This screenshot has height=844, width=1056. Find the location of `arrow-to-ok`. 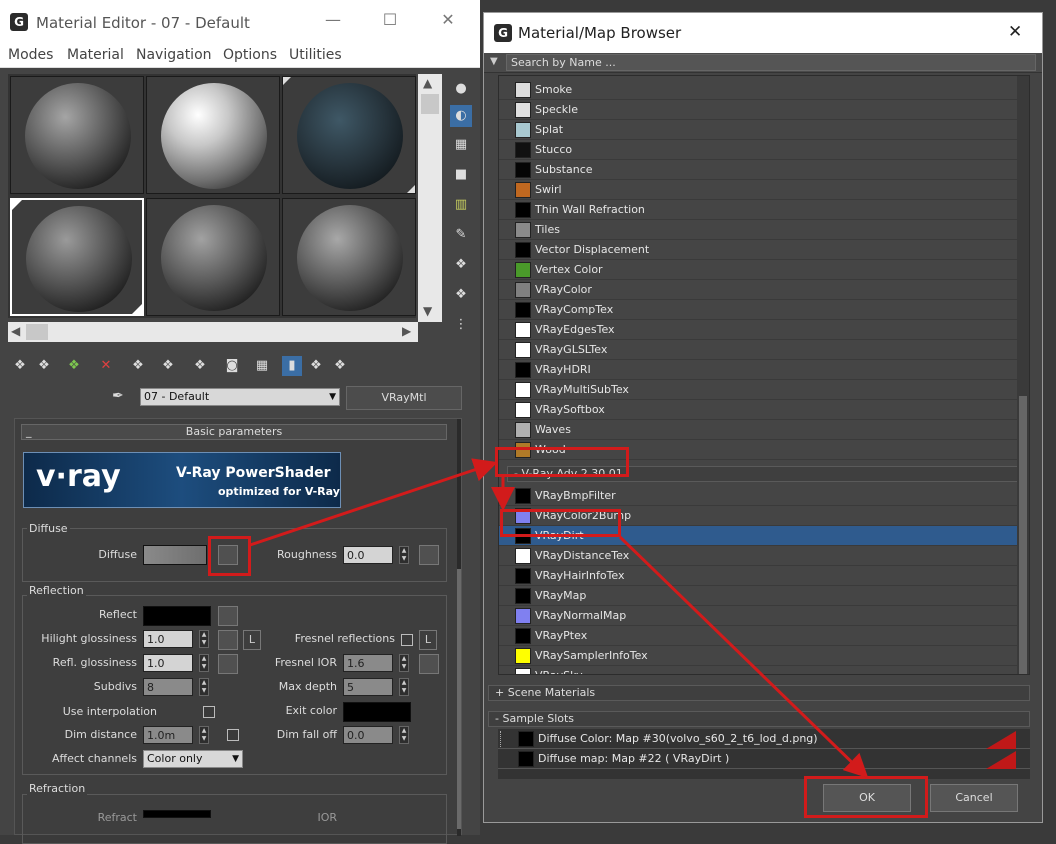

arrow-to-ok is located at coordinates (743, 657).